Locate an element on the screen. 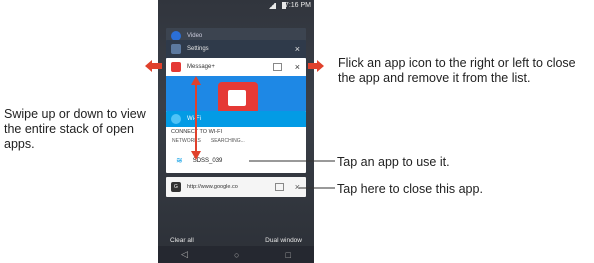 The width and height of the screenshot is (594, 263). right-arrow-icon is located at coordinates (316, 66).